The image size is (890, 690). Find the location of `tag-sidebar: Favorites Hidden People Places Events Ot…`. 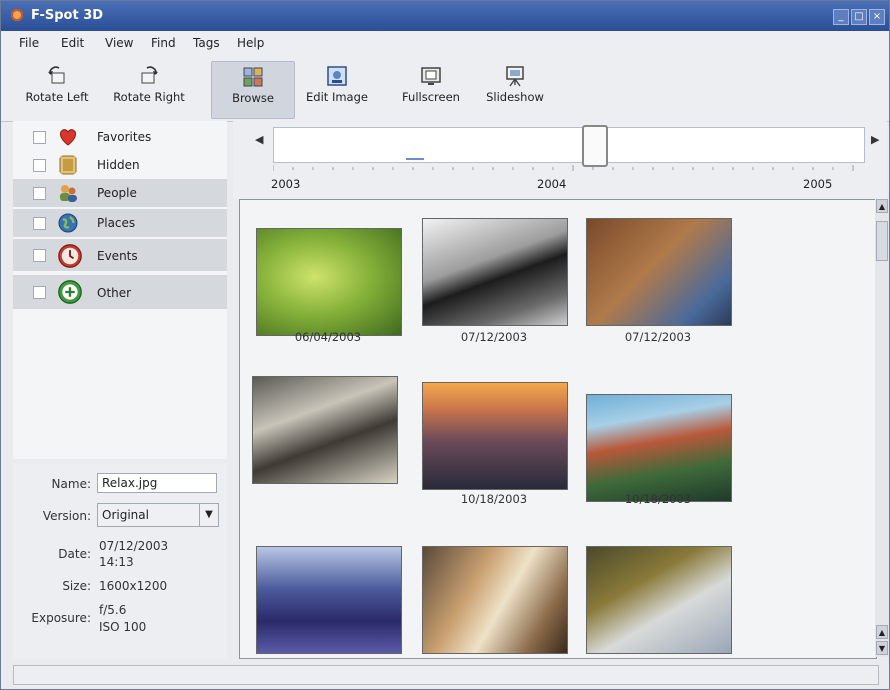

tag-sidebar: Favorites Hidden People Places Events Ot… is located at coordinates (120, 290).